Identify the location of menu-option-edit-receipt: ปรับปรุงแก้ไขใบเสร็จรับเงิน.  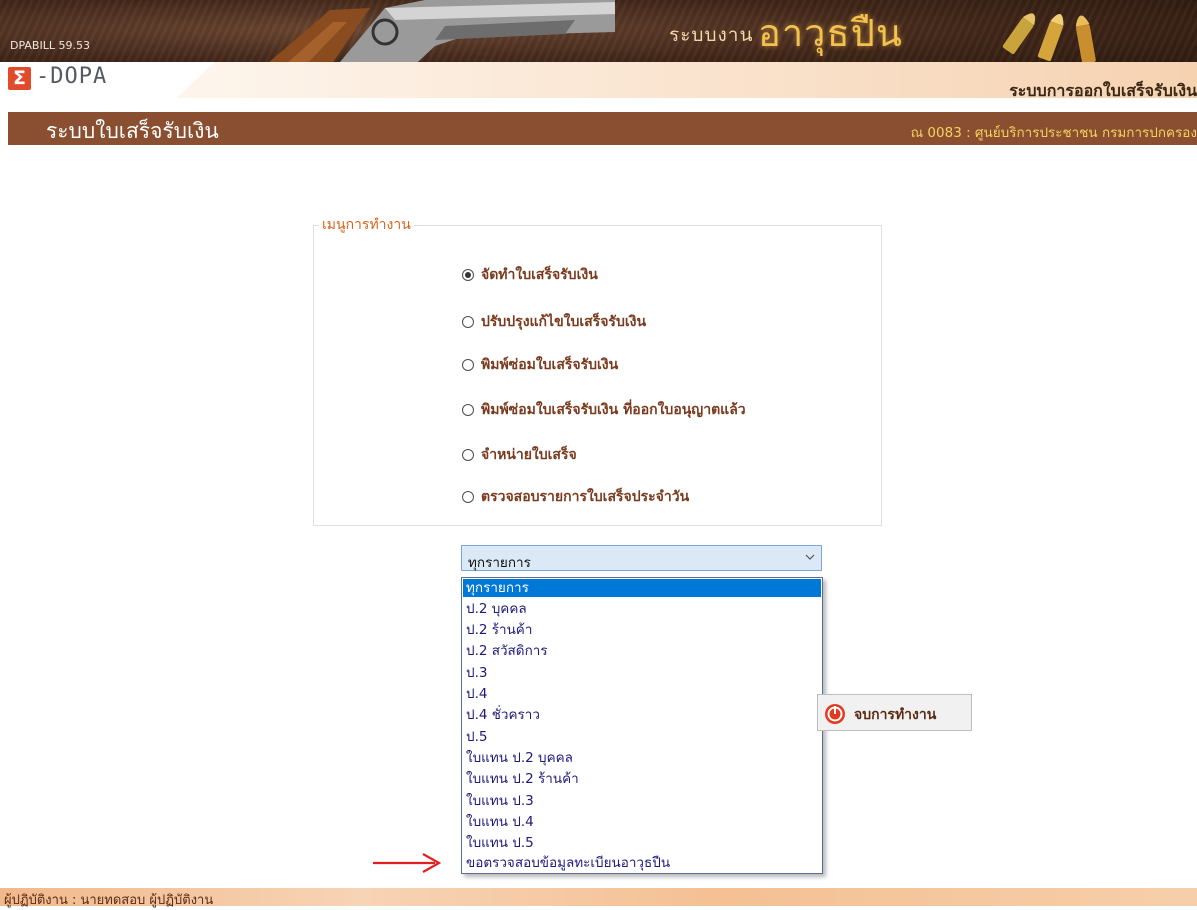
(554, 322).